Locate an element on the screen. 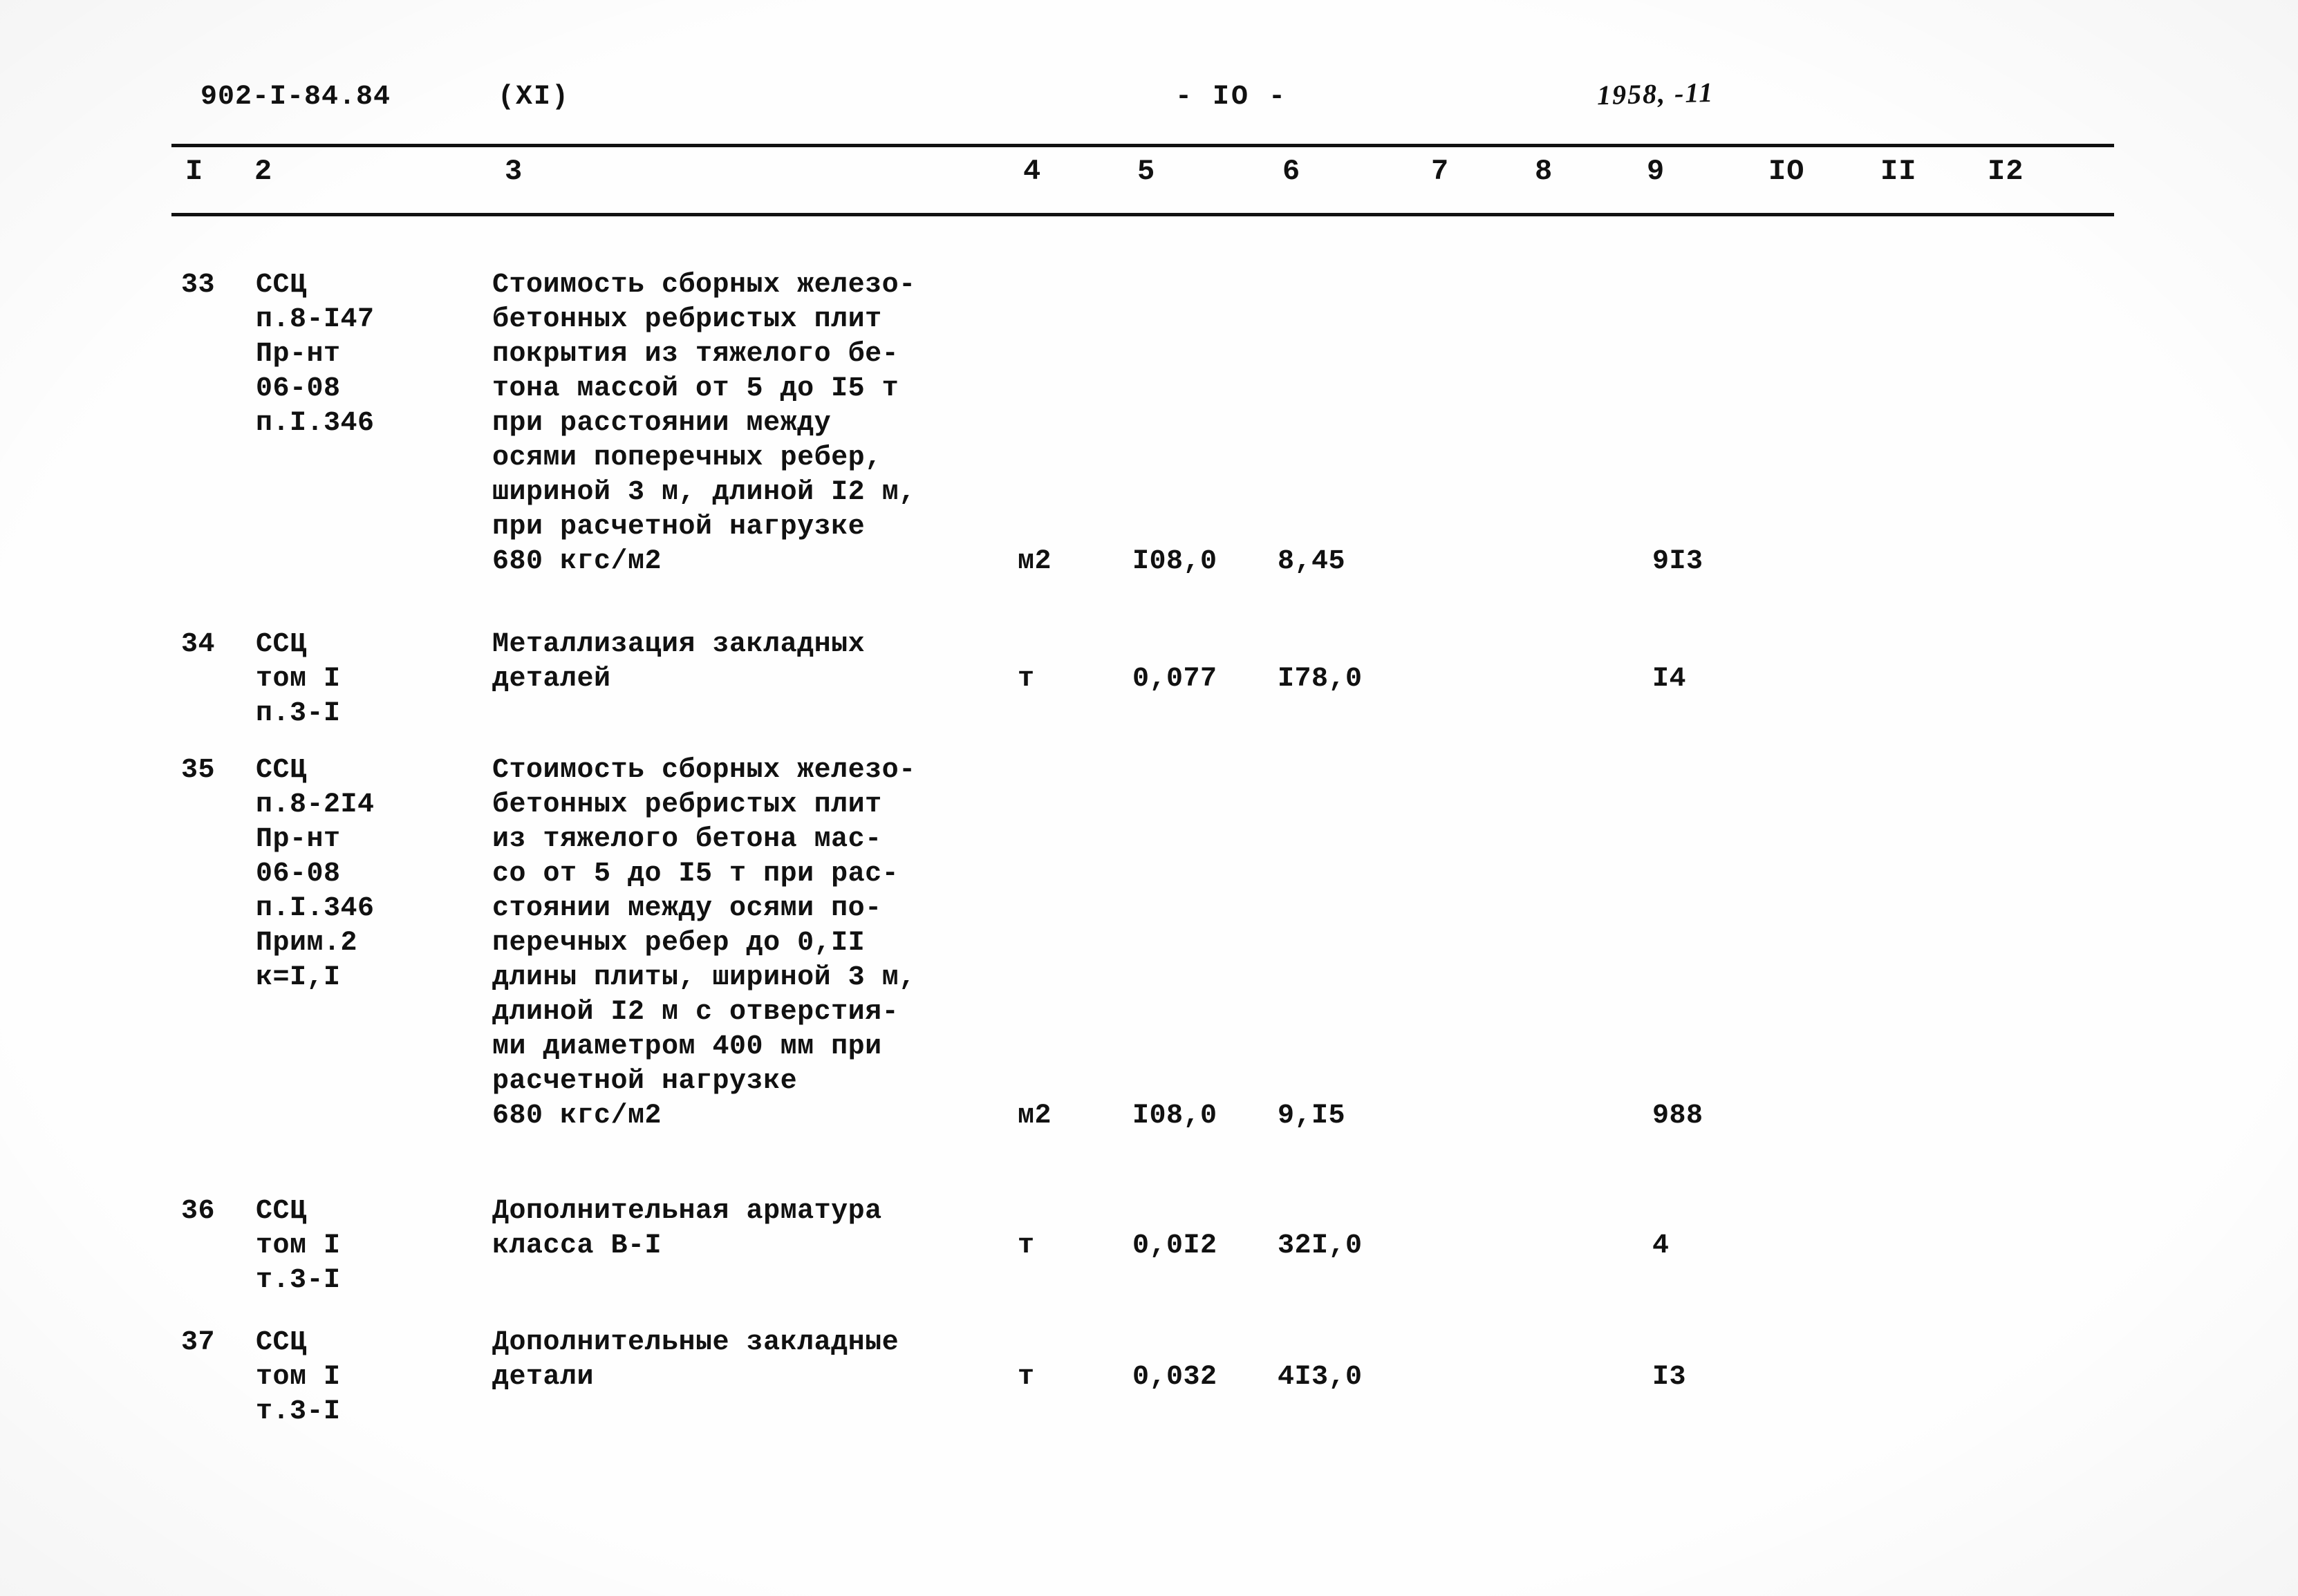  row-unit-price: 32I,0 is located at coordinates (1320, 1245).